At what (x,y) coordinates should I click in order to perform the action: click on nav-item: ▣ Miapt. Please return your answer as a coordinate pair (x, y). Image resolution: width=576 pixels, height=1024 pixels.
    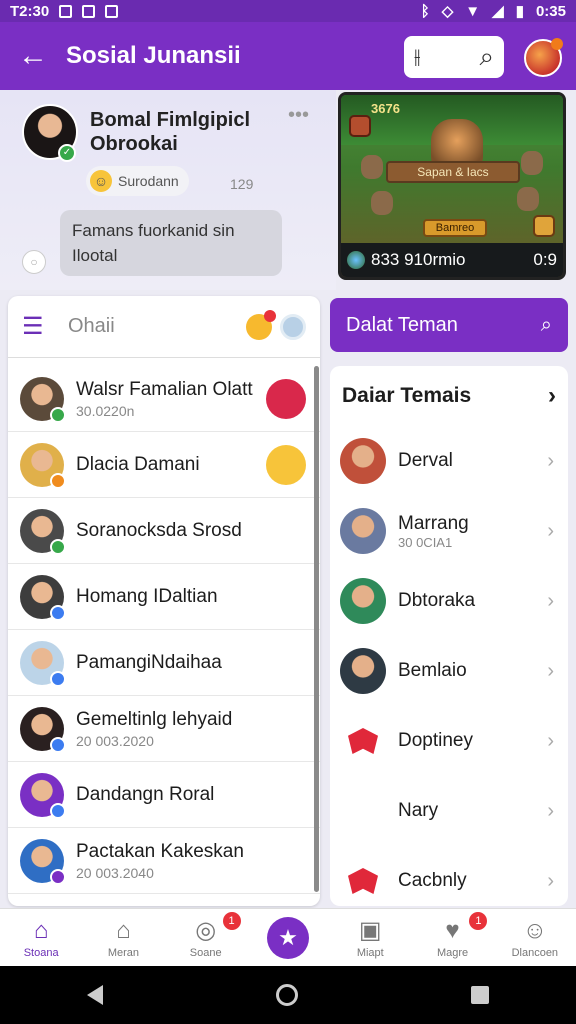
    Looking at the image, I should click on (370, 937).